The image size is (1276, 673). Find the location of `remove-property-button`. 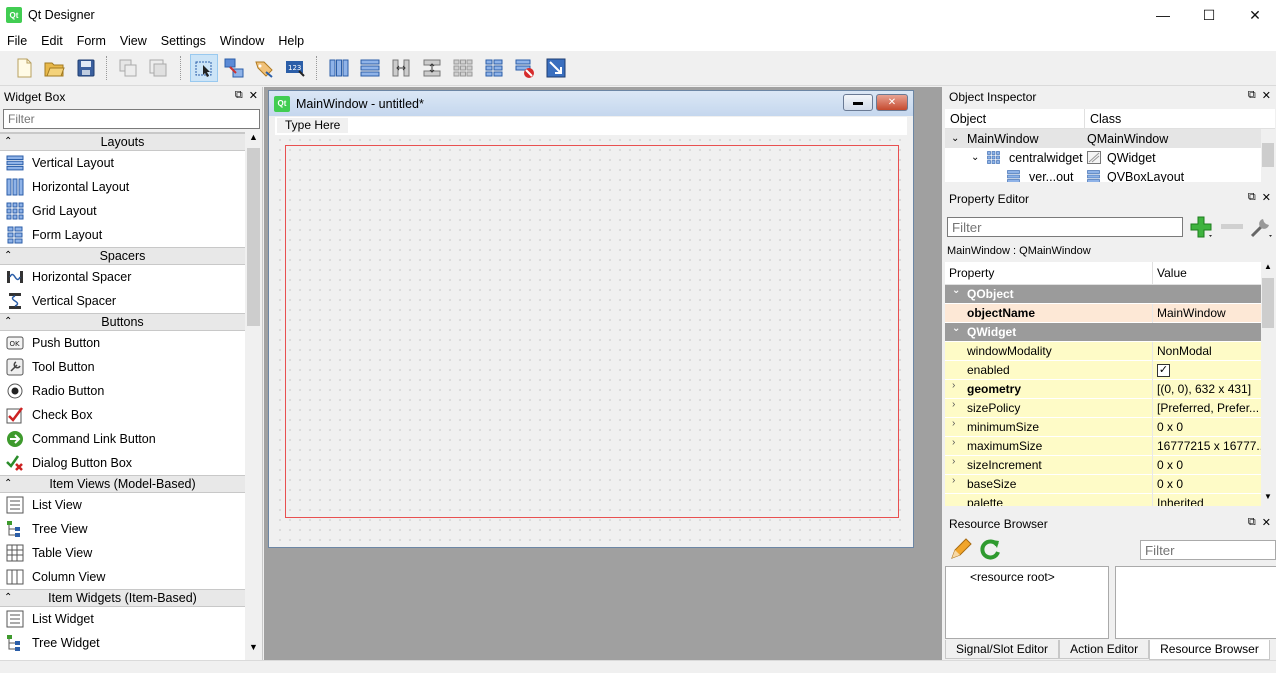

remove-property-button is located at coordinates (1232, 226).